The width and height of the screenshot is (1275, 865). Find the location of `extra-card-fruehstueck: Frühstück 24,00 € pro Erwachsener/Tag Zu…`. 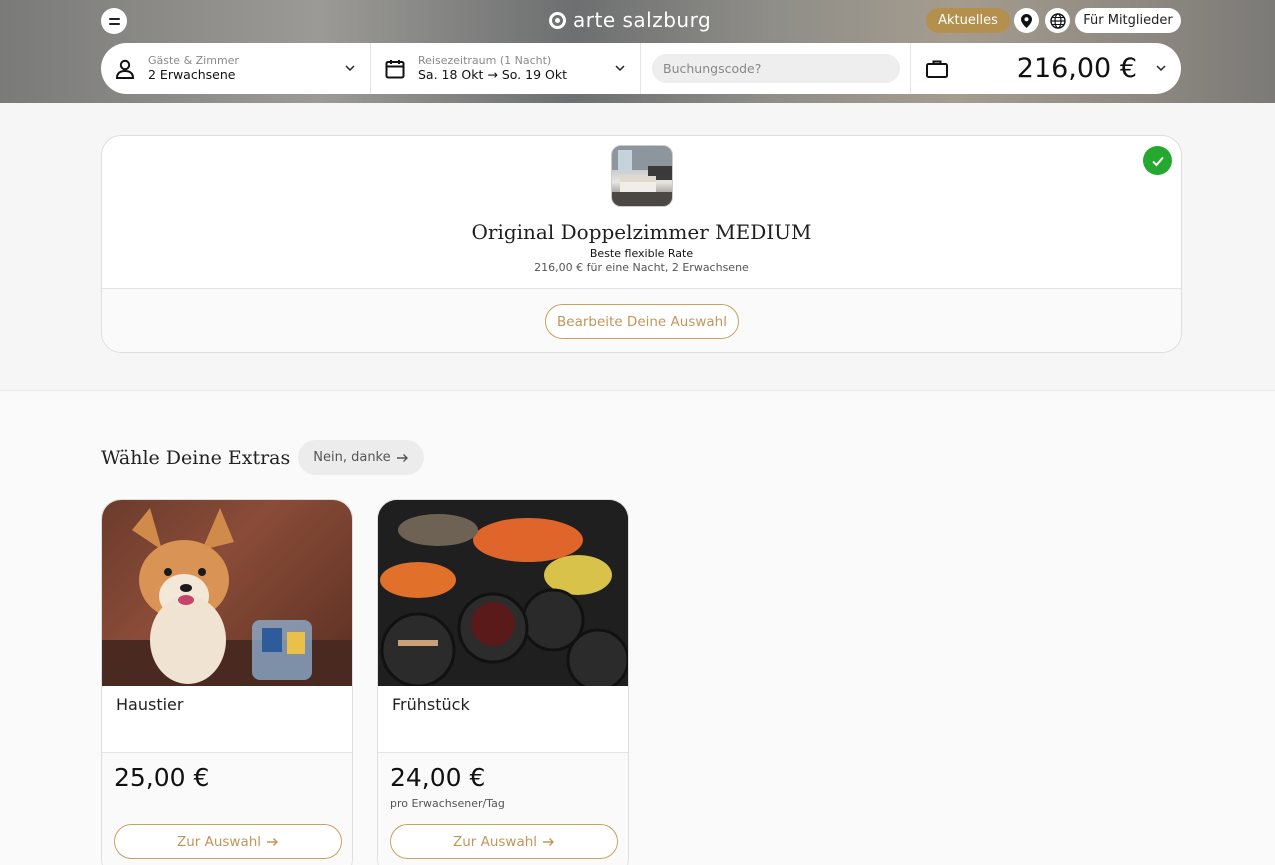

extra-card-fruehstueck: Frühstück 24,00 € pro Erwachsener/Tag Zu… is located at coordinates (503, 682).